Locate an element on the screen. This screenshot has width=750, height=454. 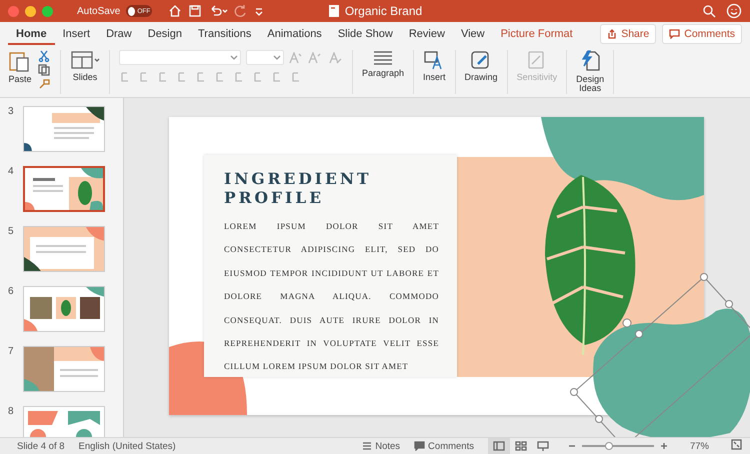
slide-number: 8 is located at coordinates (11, 411).